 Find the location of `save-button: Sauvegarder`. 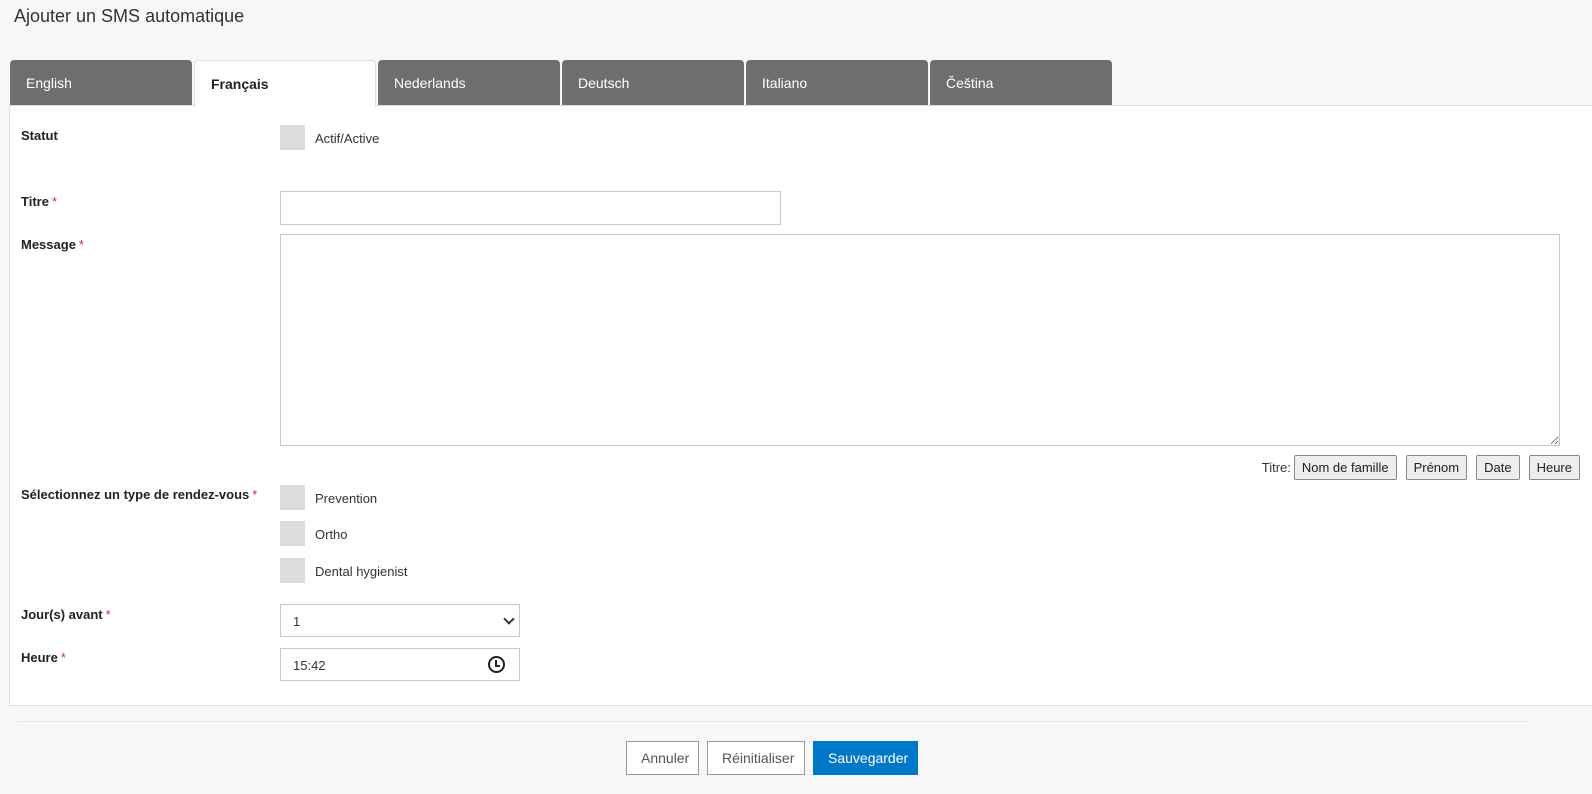

save-button: Sauvegarder is located at coordinates (865, 758).